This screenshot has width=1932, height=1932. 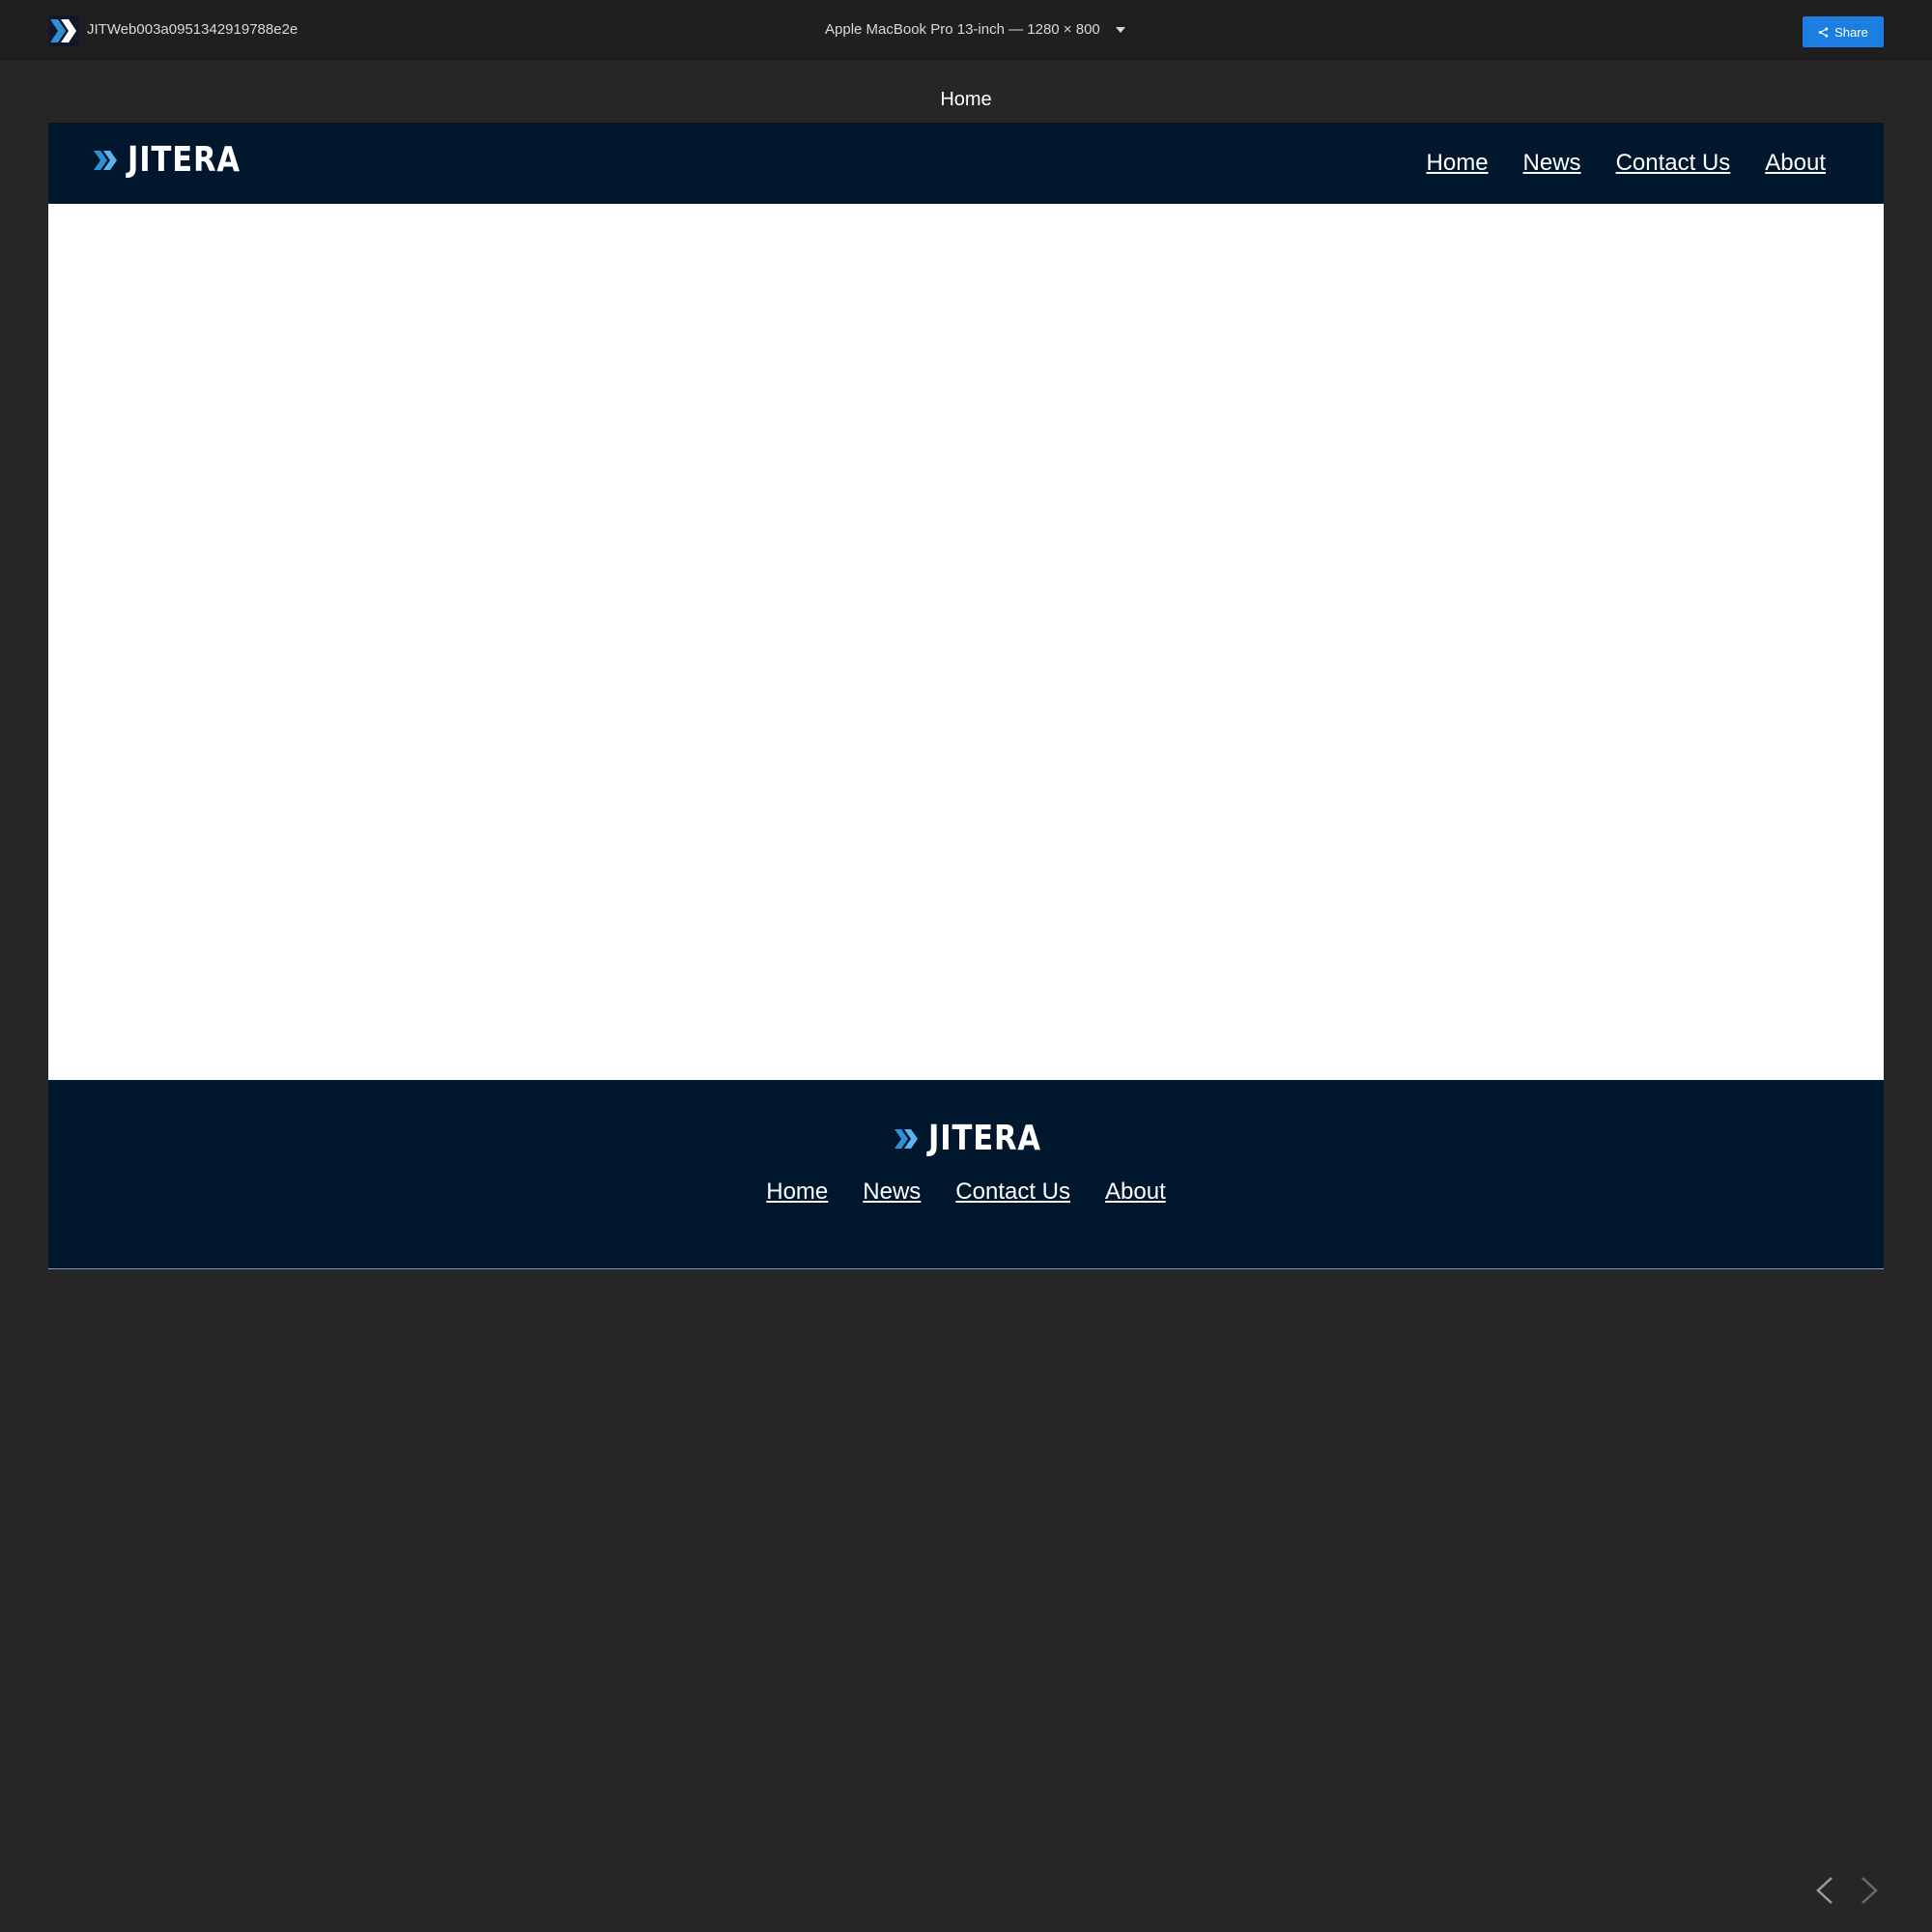 I want to click on chevron-left-icon, so click(x=1824, y=1890).